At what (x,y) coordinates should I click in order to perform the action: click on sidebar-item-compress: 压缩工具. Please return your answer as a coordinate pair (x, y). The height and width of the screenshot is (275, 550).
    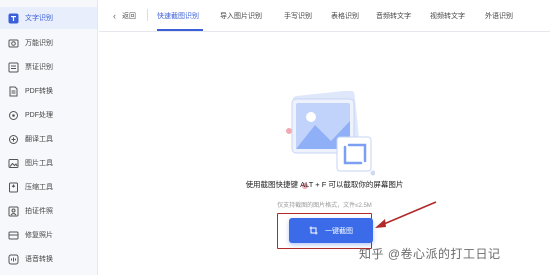
    Looking at the image, I should click on (48, 187).